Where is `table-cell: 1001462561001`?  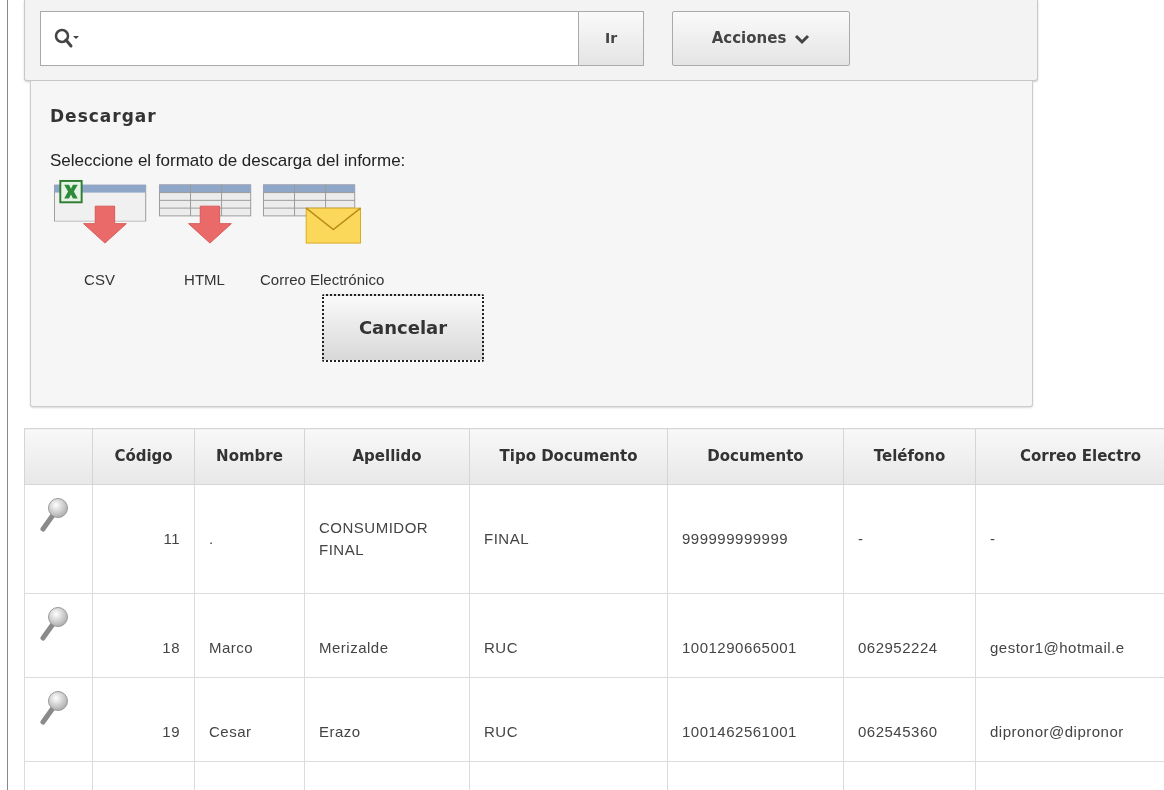 table-cell: 1001462561001 is located at coordinates (739, 731).